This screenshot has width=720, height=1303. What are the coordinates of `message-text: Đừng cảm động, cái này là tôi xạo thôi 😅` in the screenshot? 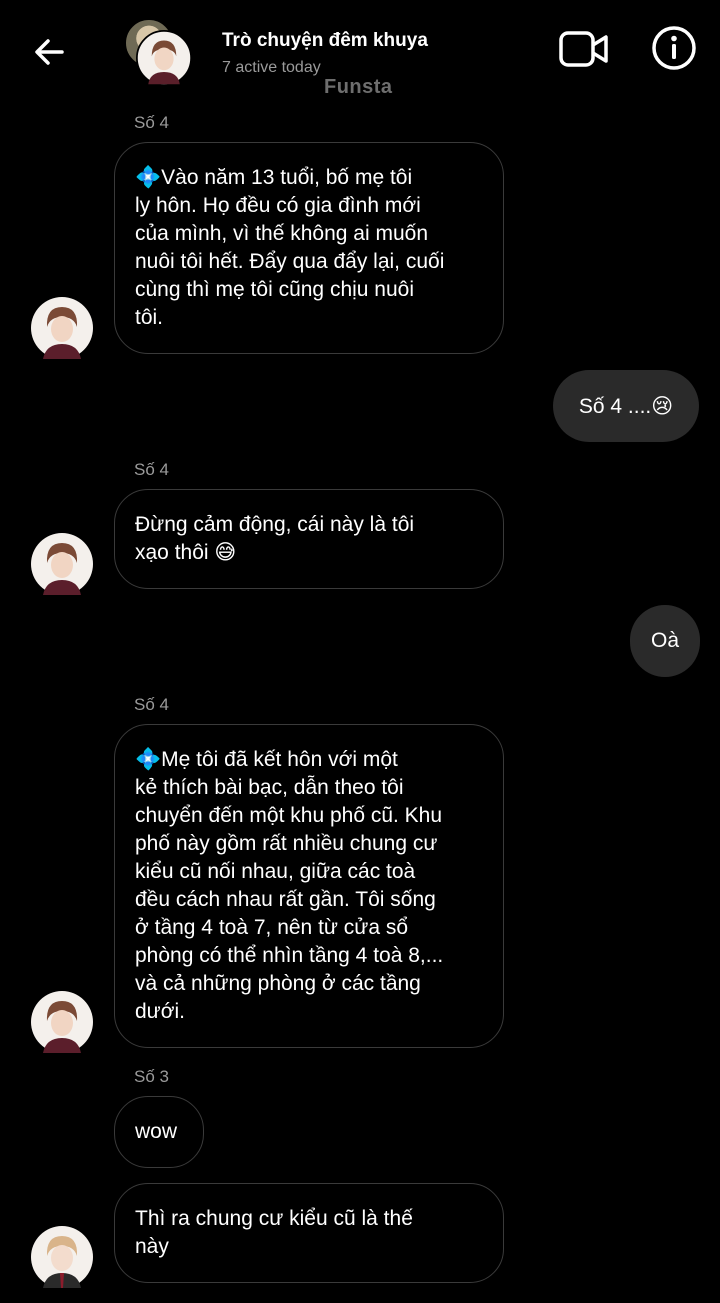 It's located at (275, 538).